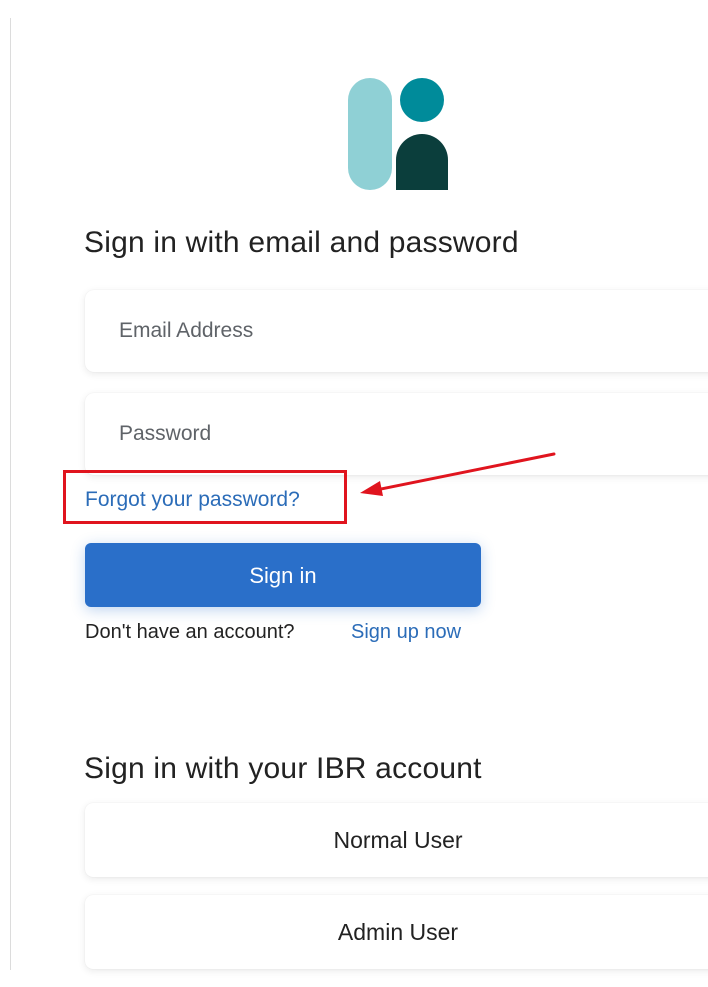  Describe the element at coordinates (396, 932) in the screenshot. I see `admin-user-button: Admin User` at that location.